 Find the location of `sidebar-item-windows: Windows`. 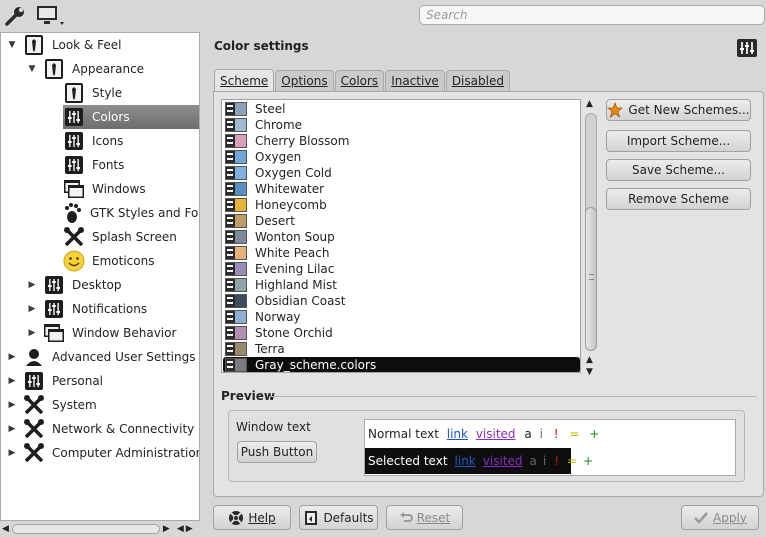

sidebar-item-windows: Windows is located at coordinates (131, 189).